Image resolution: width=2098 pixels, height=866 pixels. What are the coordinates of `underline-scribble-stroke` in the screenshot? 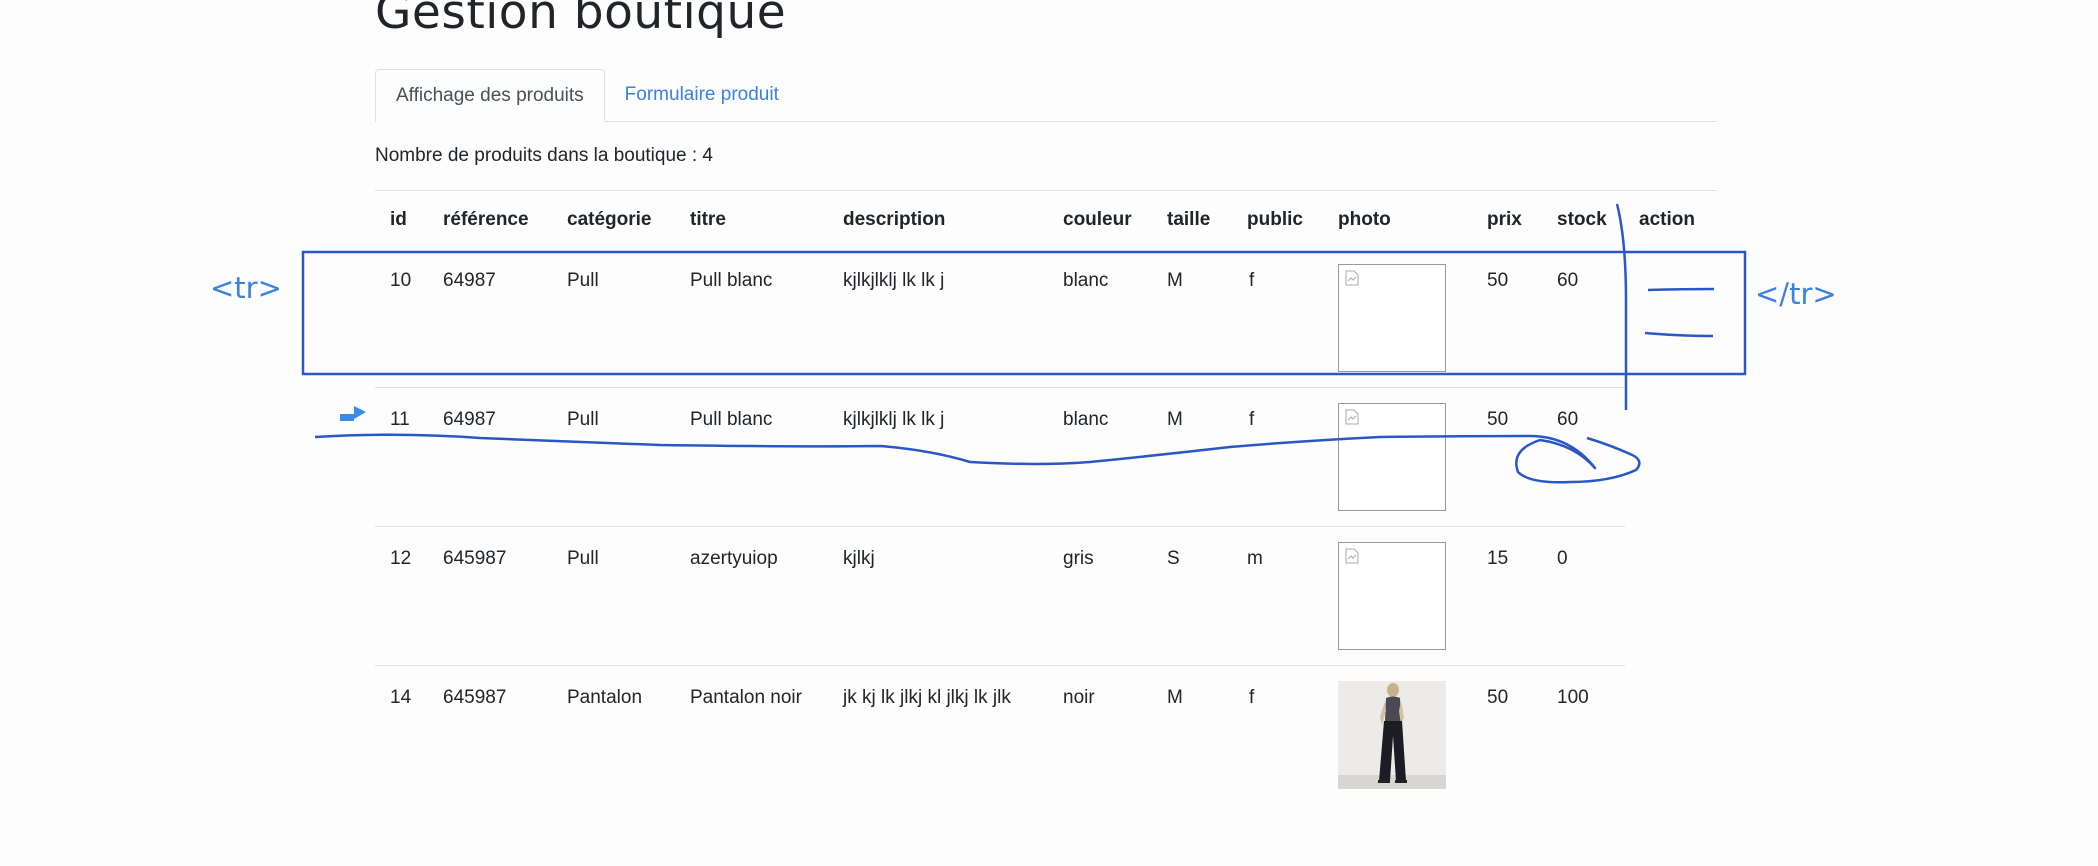 It's located at (977, 458).